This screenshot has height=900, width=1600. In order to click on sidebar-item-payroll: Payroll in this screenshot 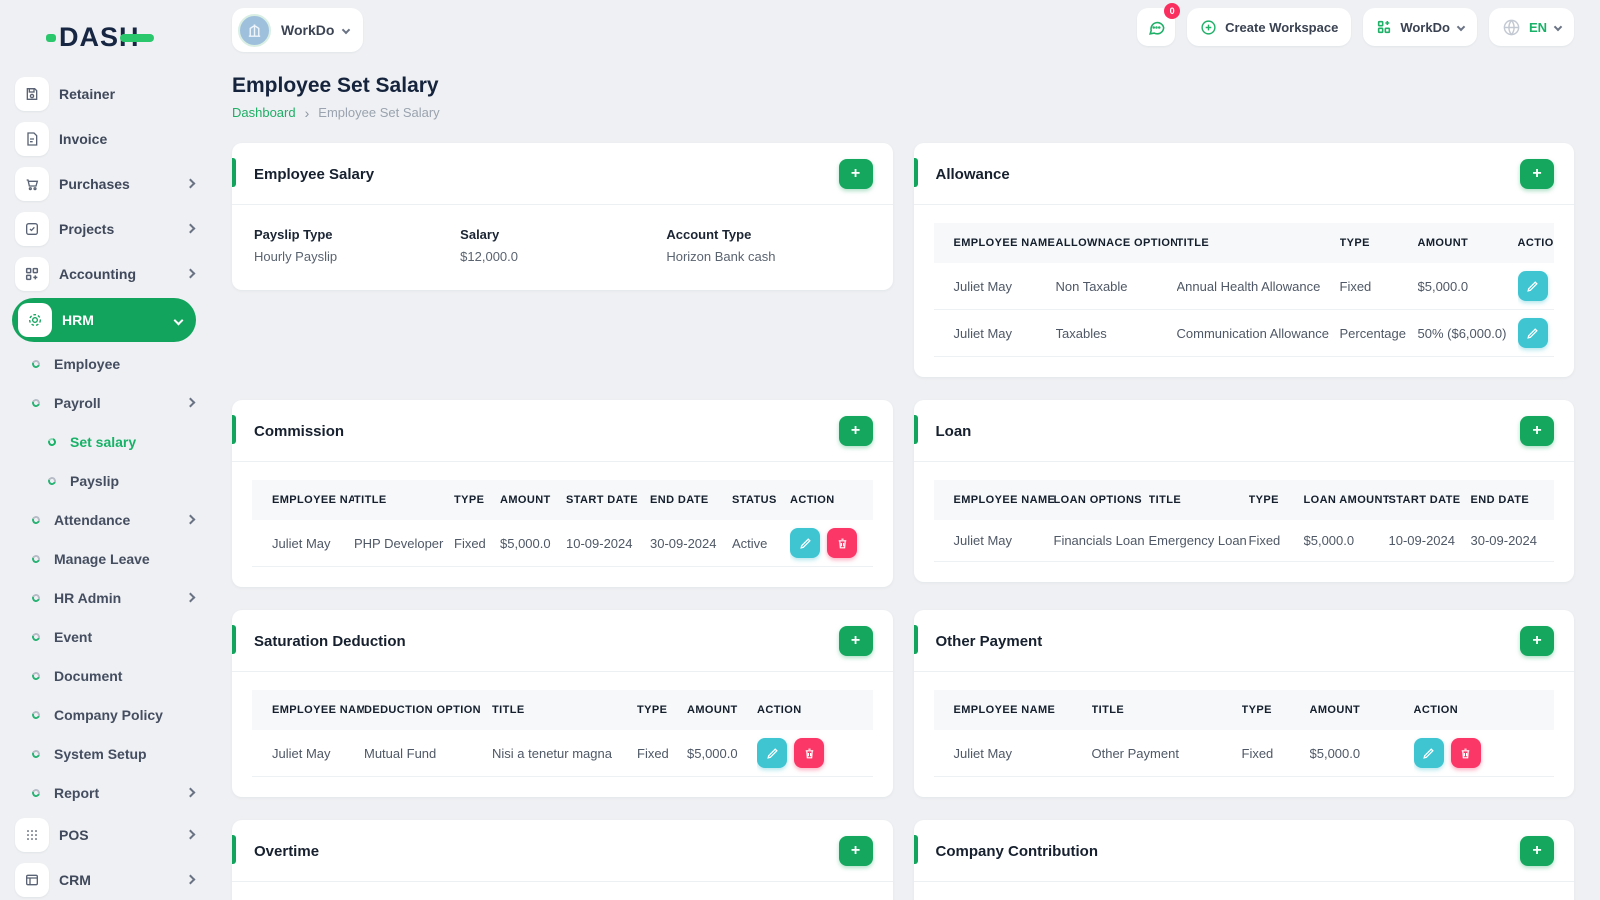, I will do `click(105, 402)`.